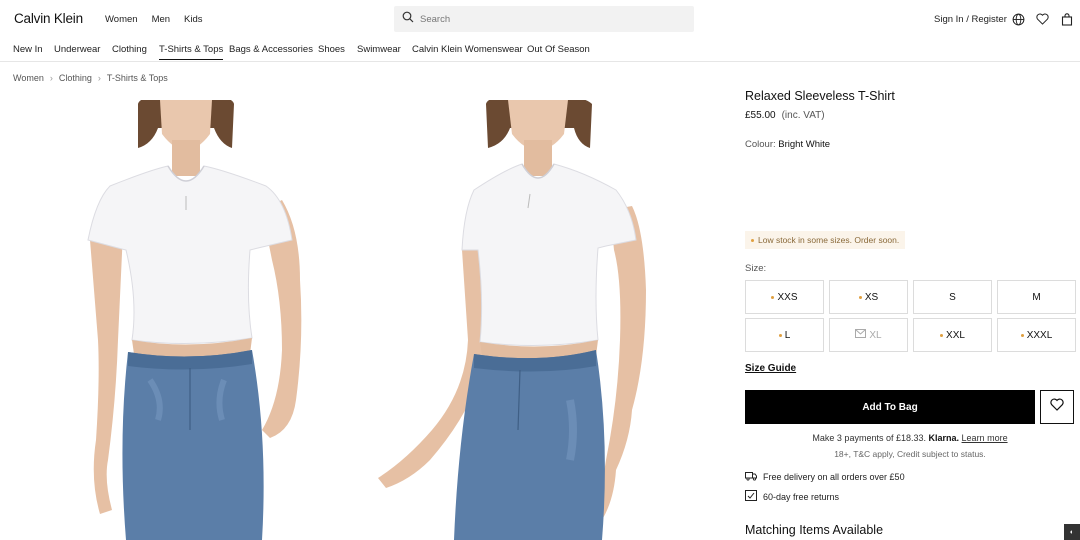 This screenshot has height=540, width=1080. I want to click on bag-icon, so click(1067, 19).